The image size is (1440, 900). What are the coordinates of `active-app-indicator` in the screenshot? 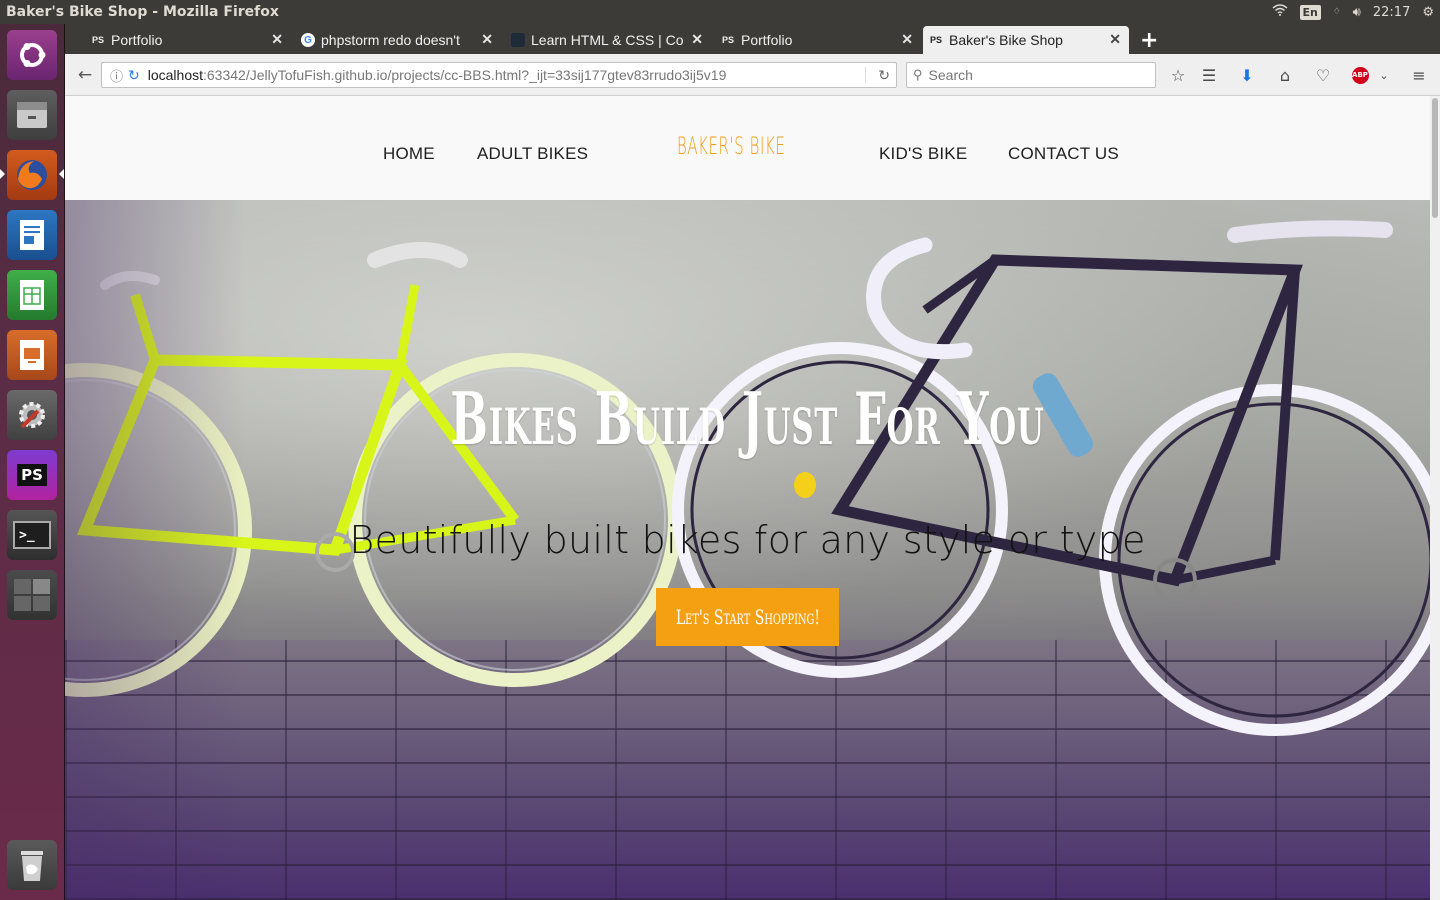 It's located at (2, 174).